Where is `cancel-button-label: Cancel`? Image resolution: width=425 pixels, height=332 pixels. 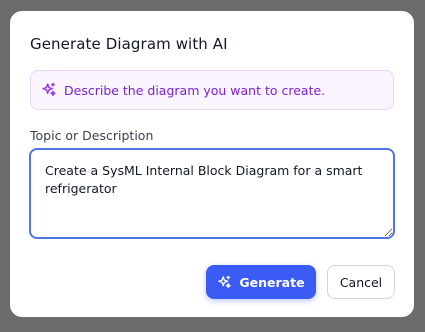
cancel-button-label: Cancel is located at coordinates (361, 282).